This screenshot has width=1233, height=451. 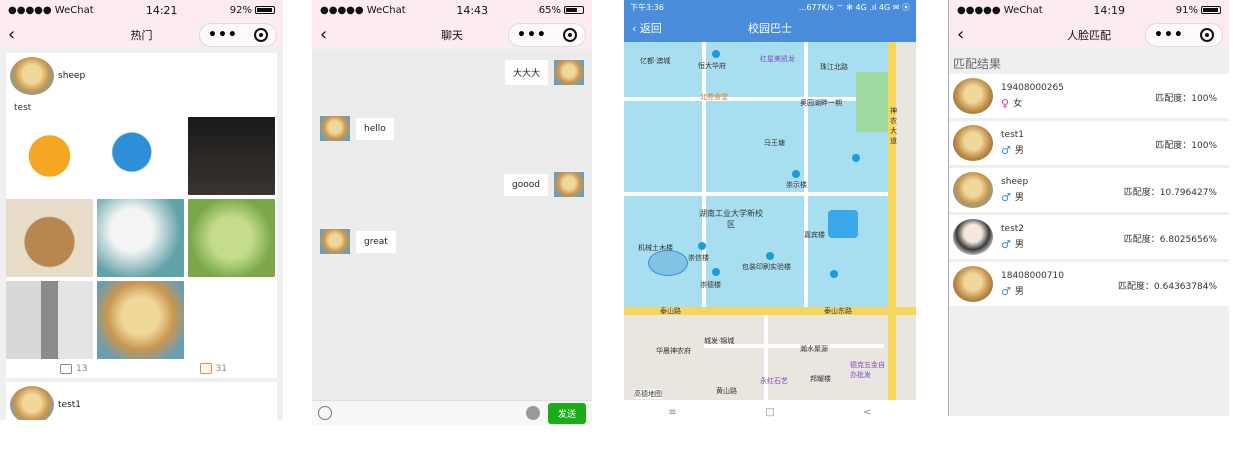 What do you see at coordinates (672, 412) in the screenshot?
I see `menu-icon: ≡` at bounding box center [672, 412].